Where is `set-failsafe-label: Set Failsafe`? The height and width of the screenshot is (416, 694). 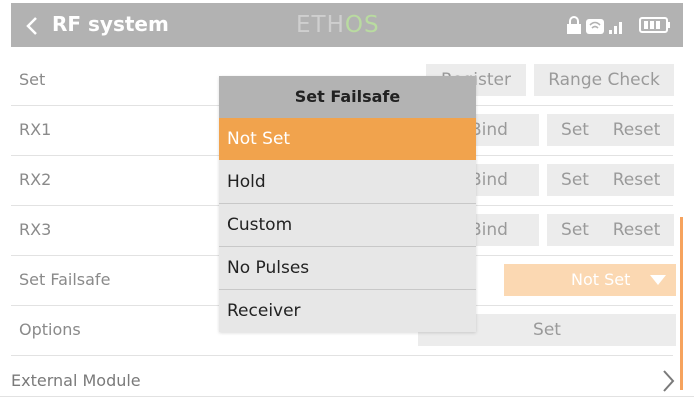
set-failsafe-label: Set Failsafe is located at coordinates (65, 279).